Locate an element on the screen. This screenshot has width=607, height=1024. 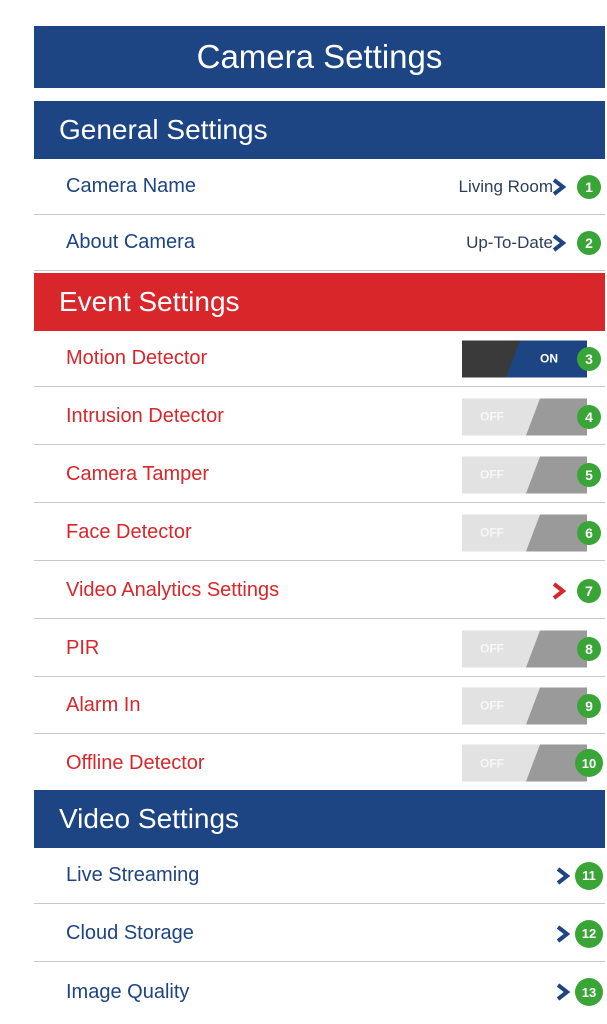
section-header-general: General Settings is located at coordinates (319, 130).